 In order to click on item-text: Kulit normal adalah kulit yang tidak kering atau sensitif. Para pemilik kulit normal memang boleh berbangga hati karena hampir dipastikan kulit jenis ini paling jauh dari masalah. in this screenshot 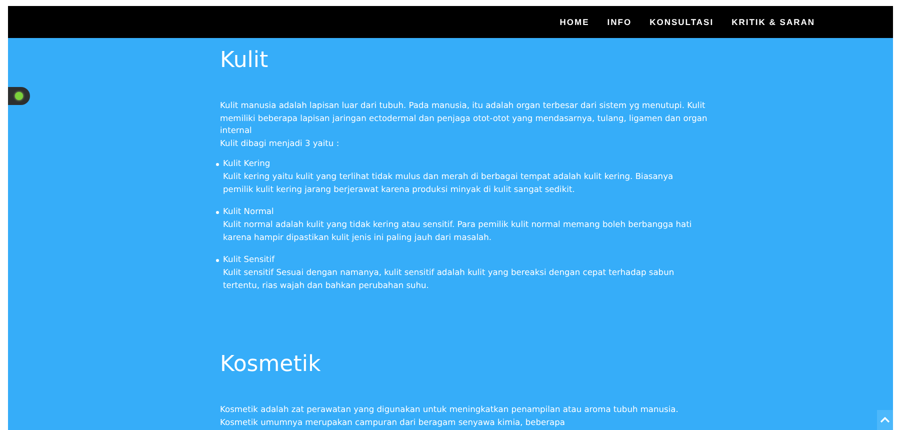, I will do `click(458, 231)`.